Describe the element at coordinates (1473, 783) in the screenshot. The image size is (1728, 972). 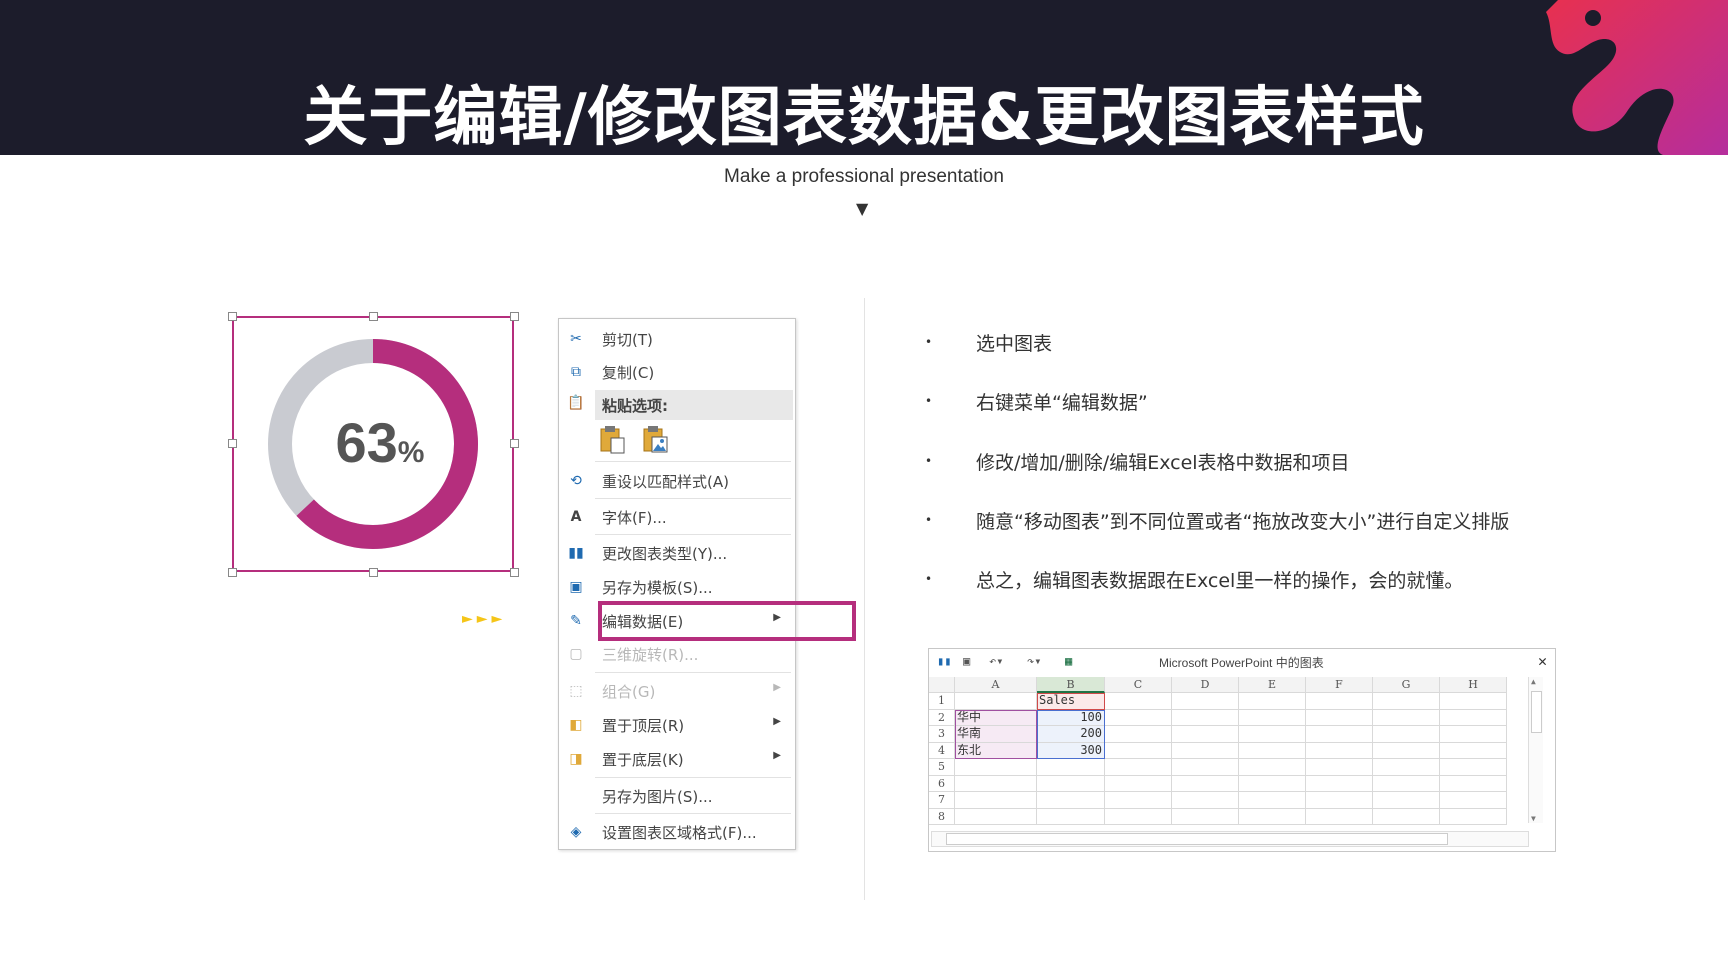
I see `cell-h6` at that location.